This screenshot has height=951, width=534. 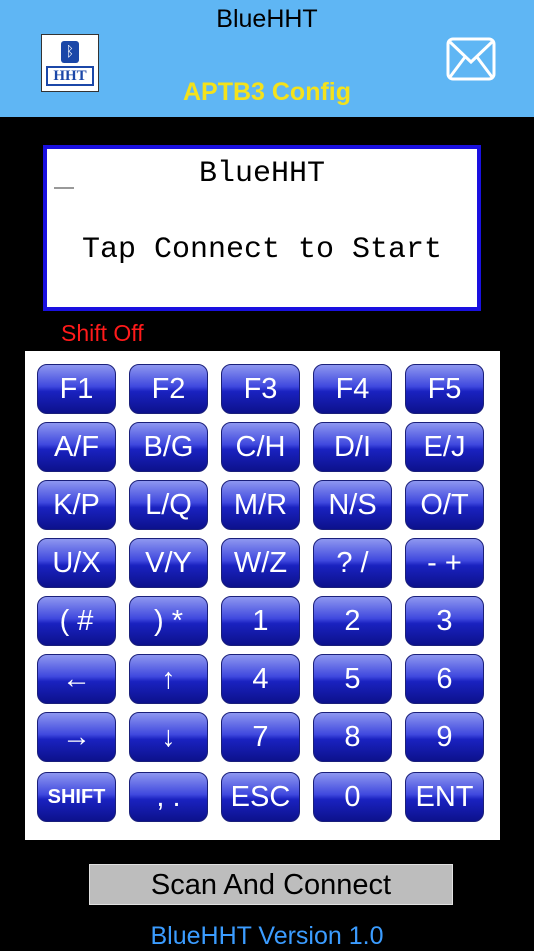 What do you see at coordinates (271, 884) in the screenshot?
I see `scan-and-connect-button: Scan And Connect` at bounding box center [271, 884].